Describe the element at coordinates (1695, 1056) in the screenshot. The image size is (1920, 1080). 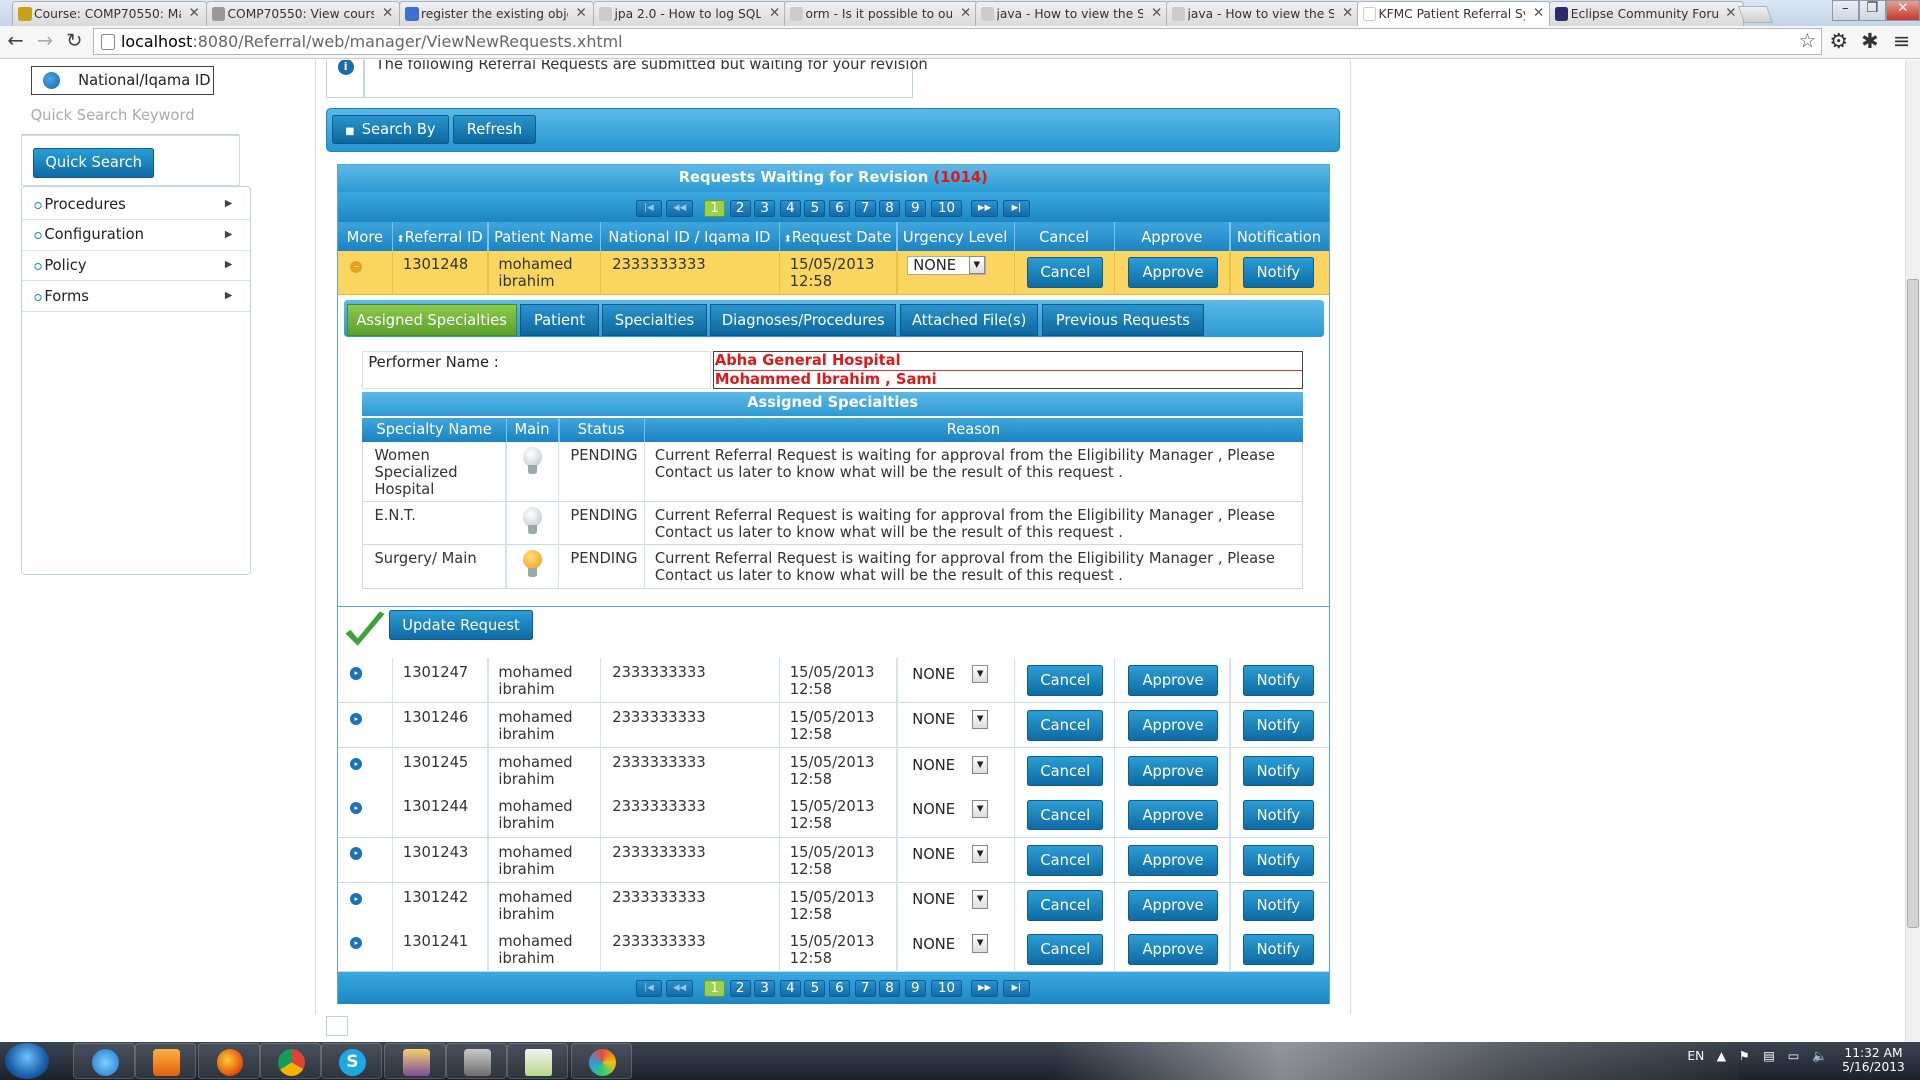
I see `language-indicator: EN` at that location.